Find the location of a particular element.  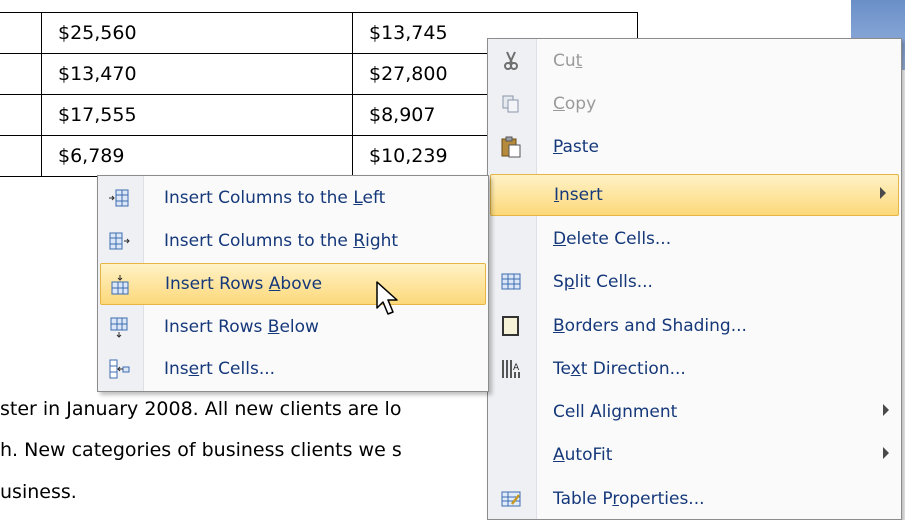

menu-item-label: Cu is located at coordinates (564, 61).